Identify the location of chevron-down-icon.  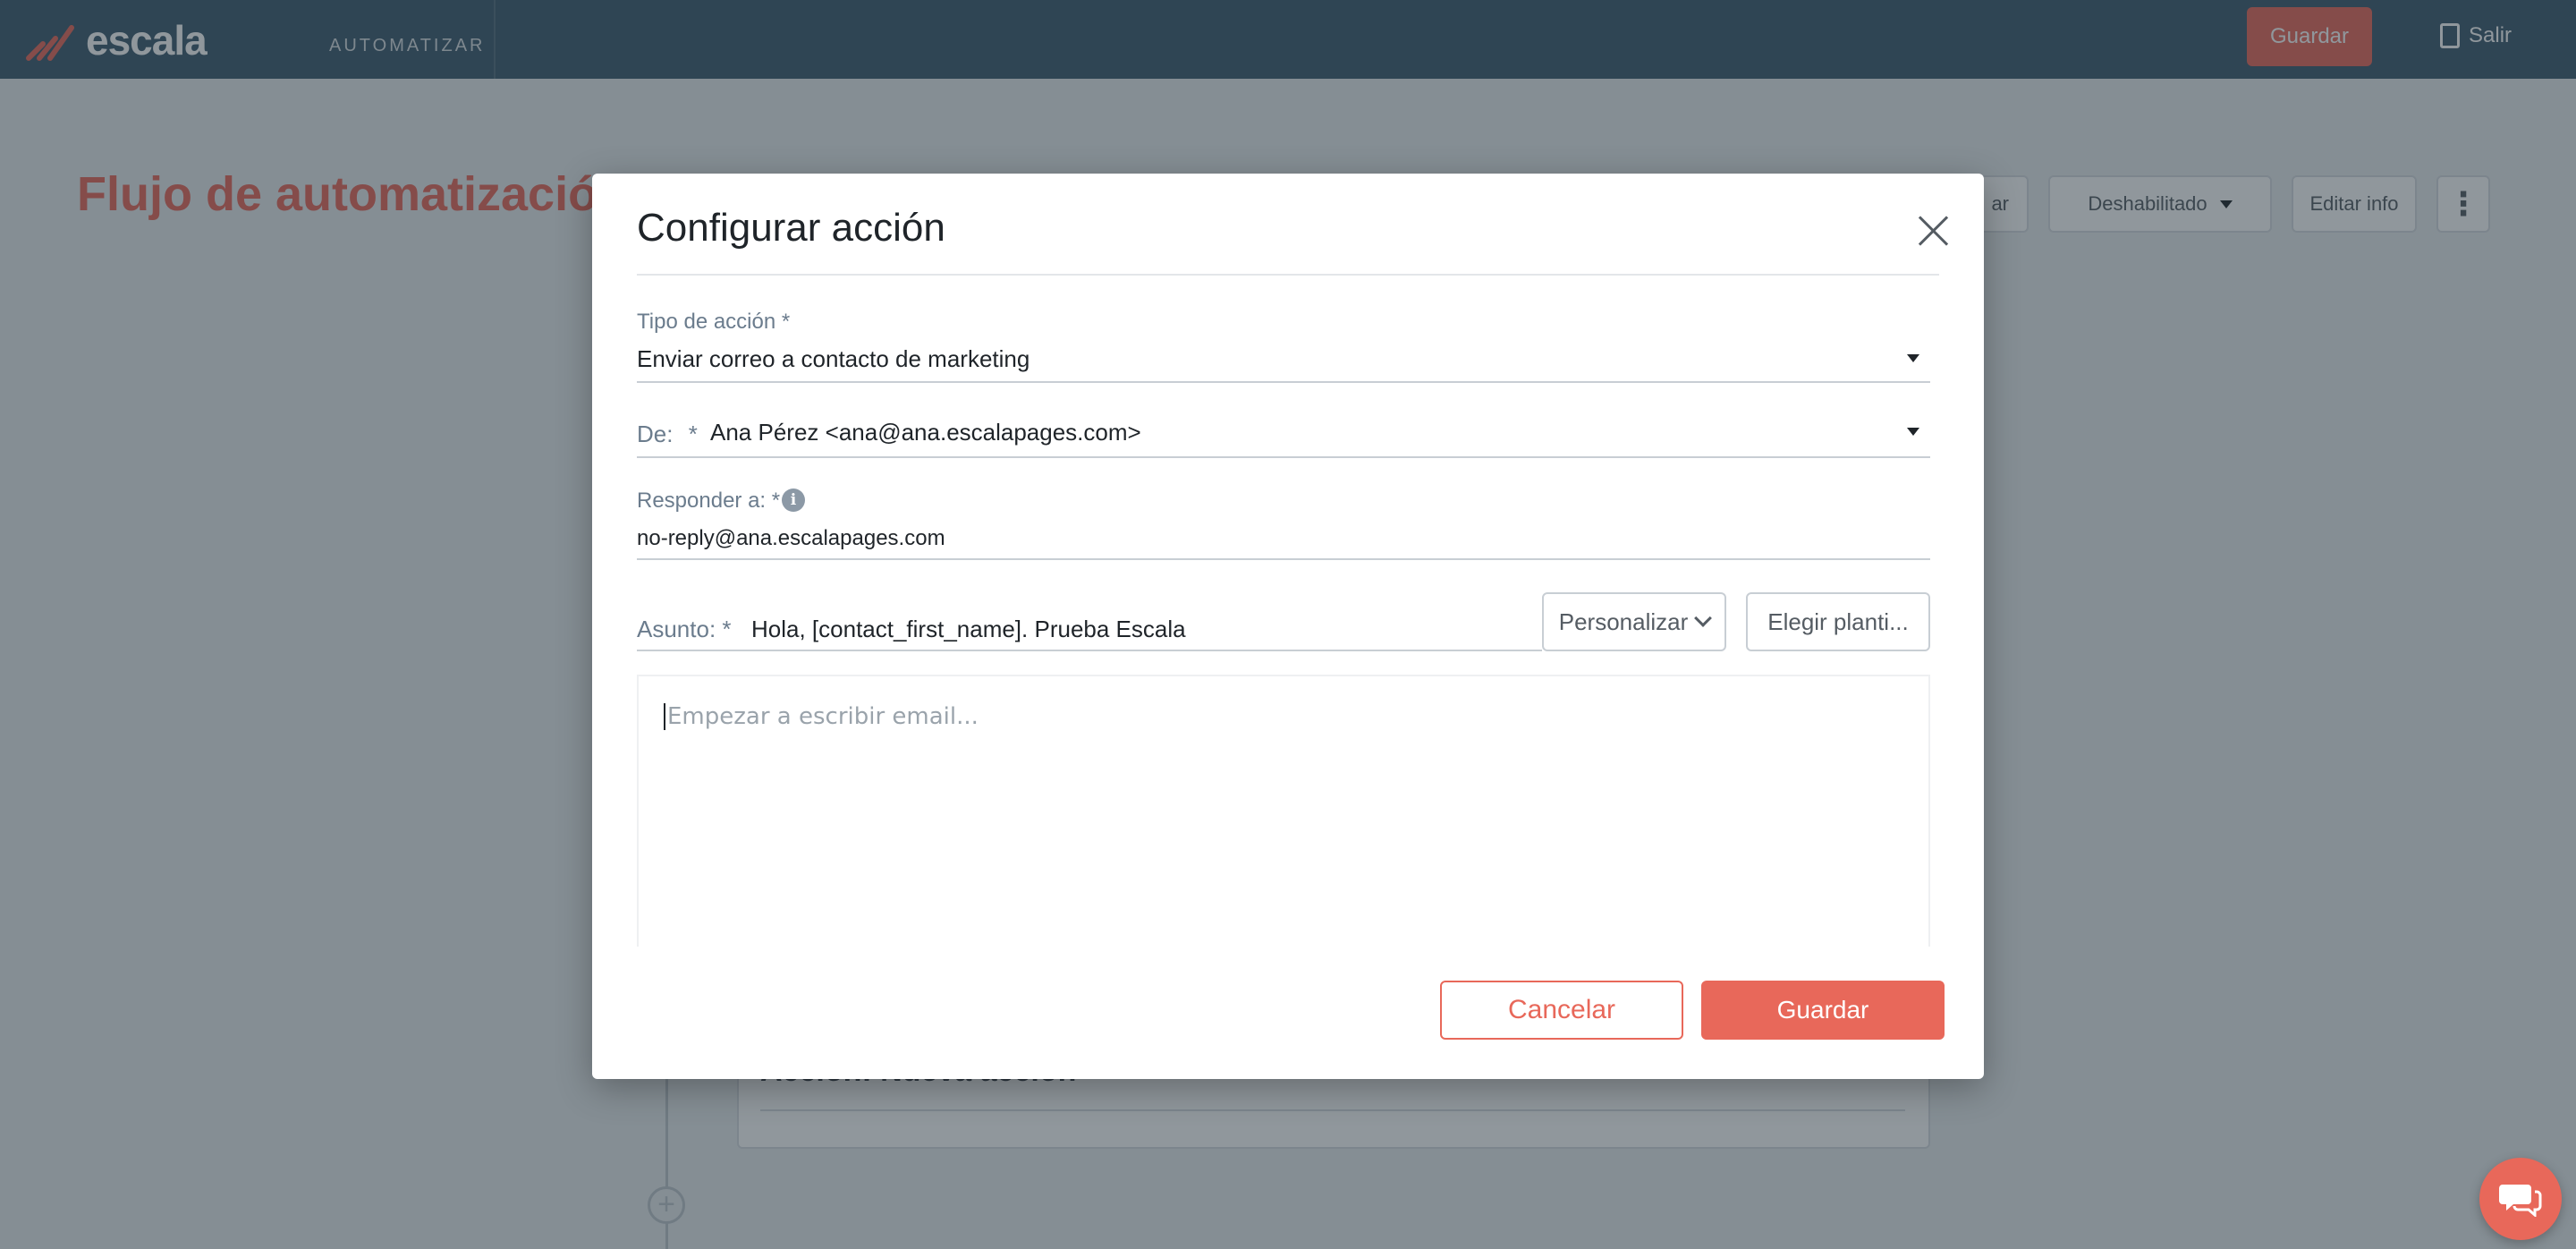
(1703, 618).